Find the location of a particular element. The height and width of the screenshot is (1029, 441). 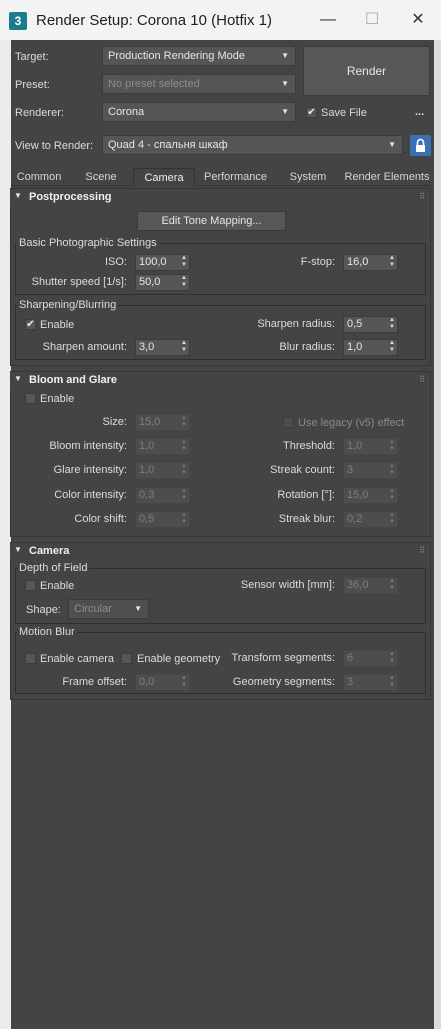

streak-blur-spinner: 0,2 ▲ ▼ is located at coordinates (370, 519).